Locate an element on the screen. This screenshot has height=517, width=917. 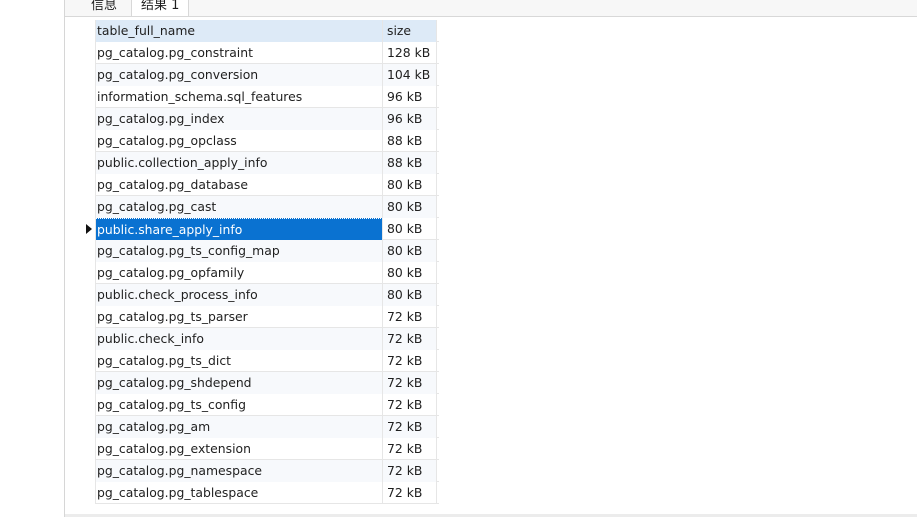
table-row: pg_catalog.pg_index 96 kB is located at coordinates (261, 119).